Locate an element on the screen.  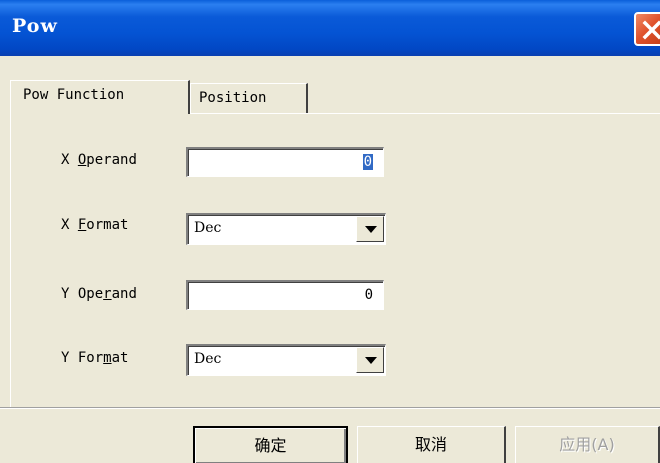
y-format-select: Dec is located at coordinates (286, 360).